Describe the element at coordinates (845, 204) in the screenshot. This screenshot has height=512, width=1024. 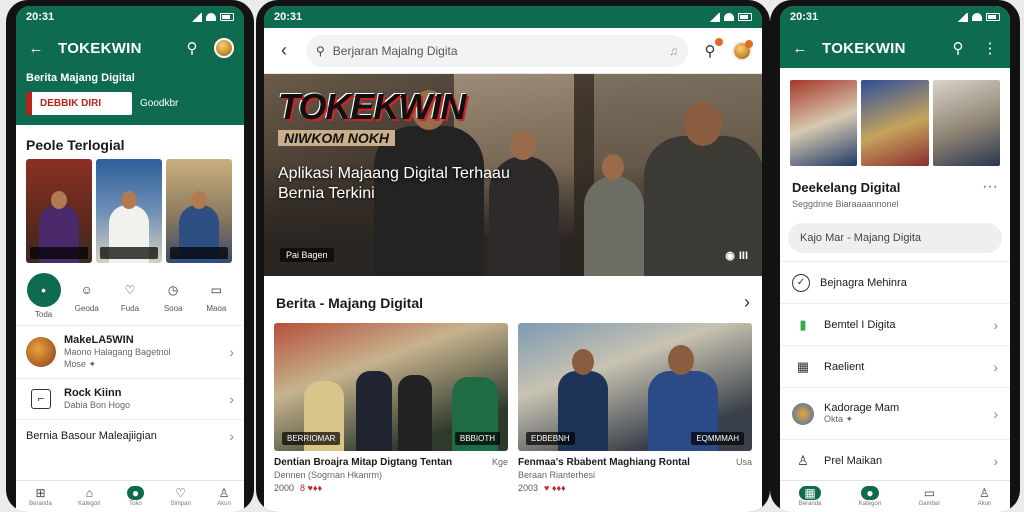
I see `page-subtitle: Seggdnne Biaraaaannonel` at that location.